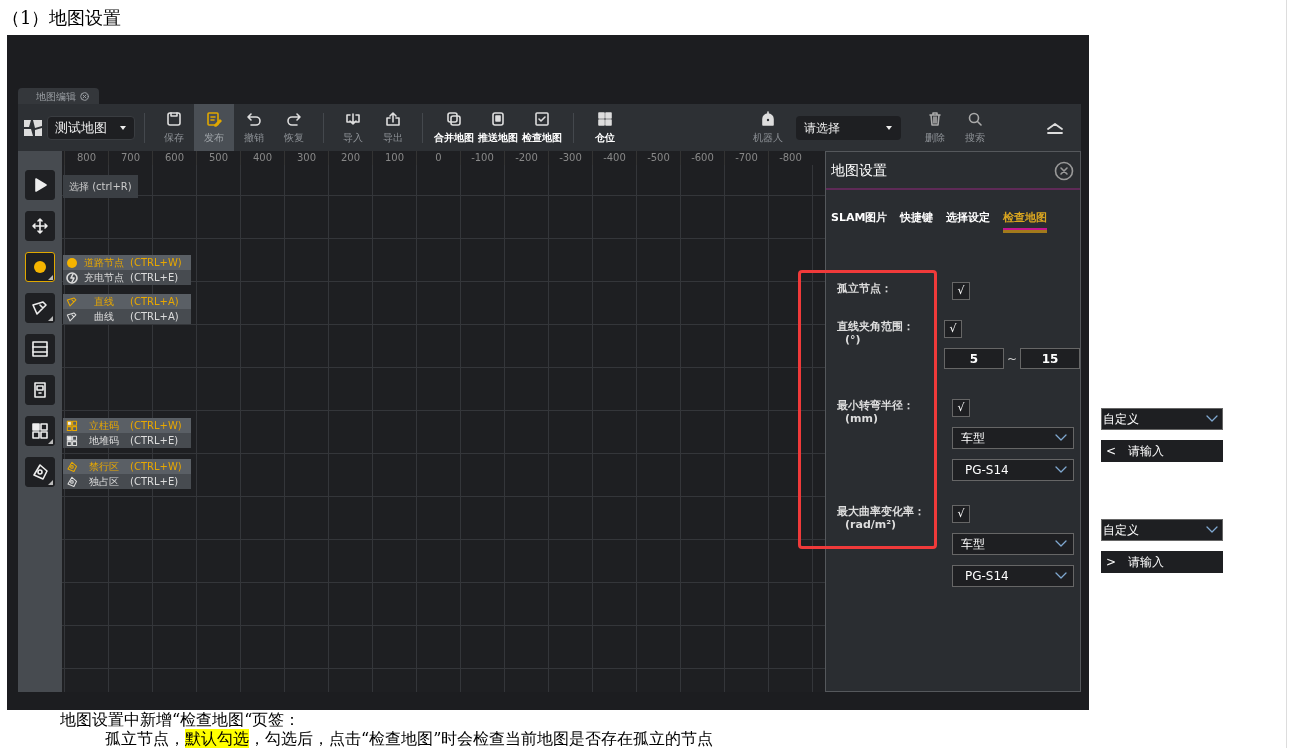 The width and height of the screenshot is (1295, 748). I want to click on tooltip: 选择 (ctrl+R), so click(100, 186).